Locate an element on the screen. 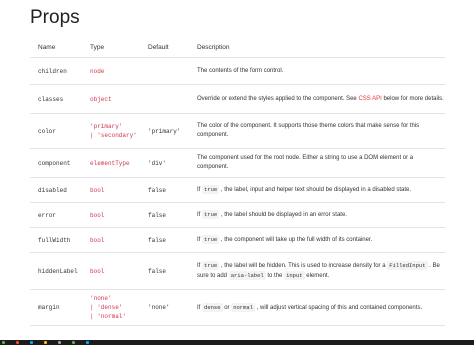  inline-code: FilledInput is located at coordinates (407, 265).